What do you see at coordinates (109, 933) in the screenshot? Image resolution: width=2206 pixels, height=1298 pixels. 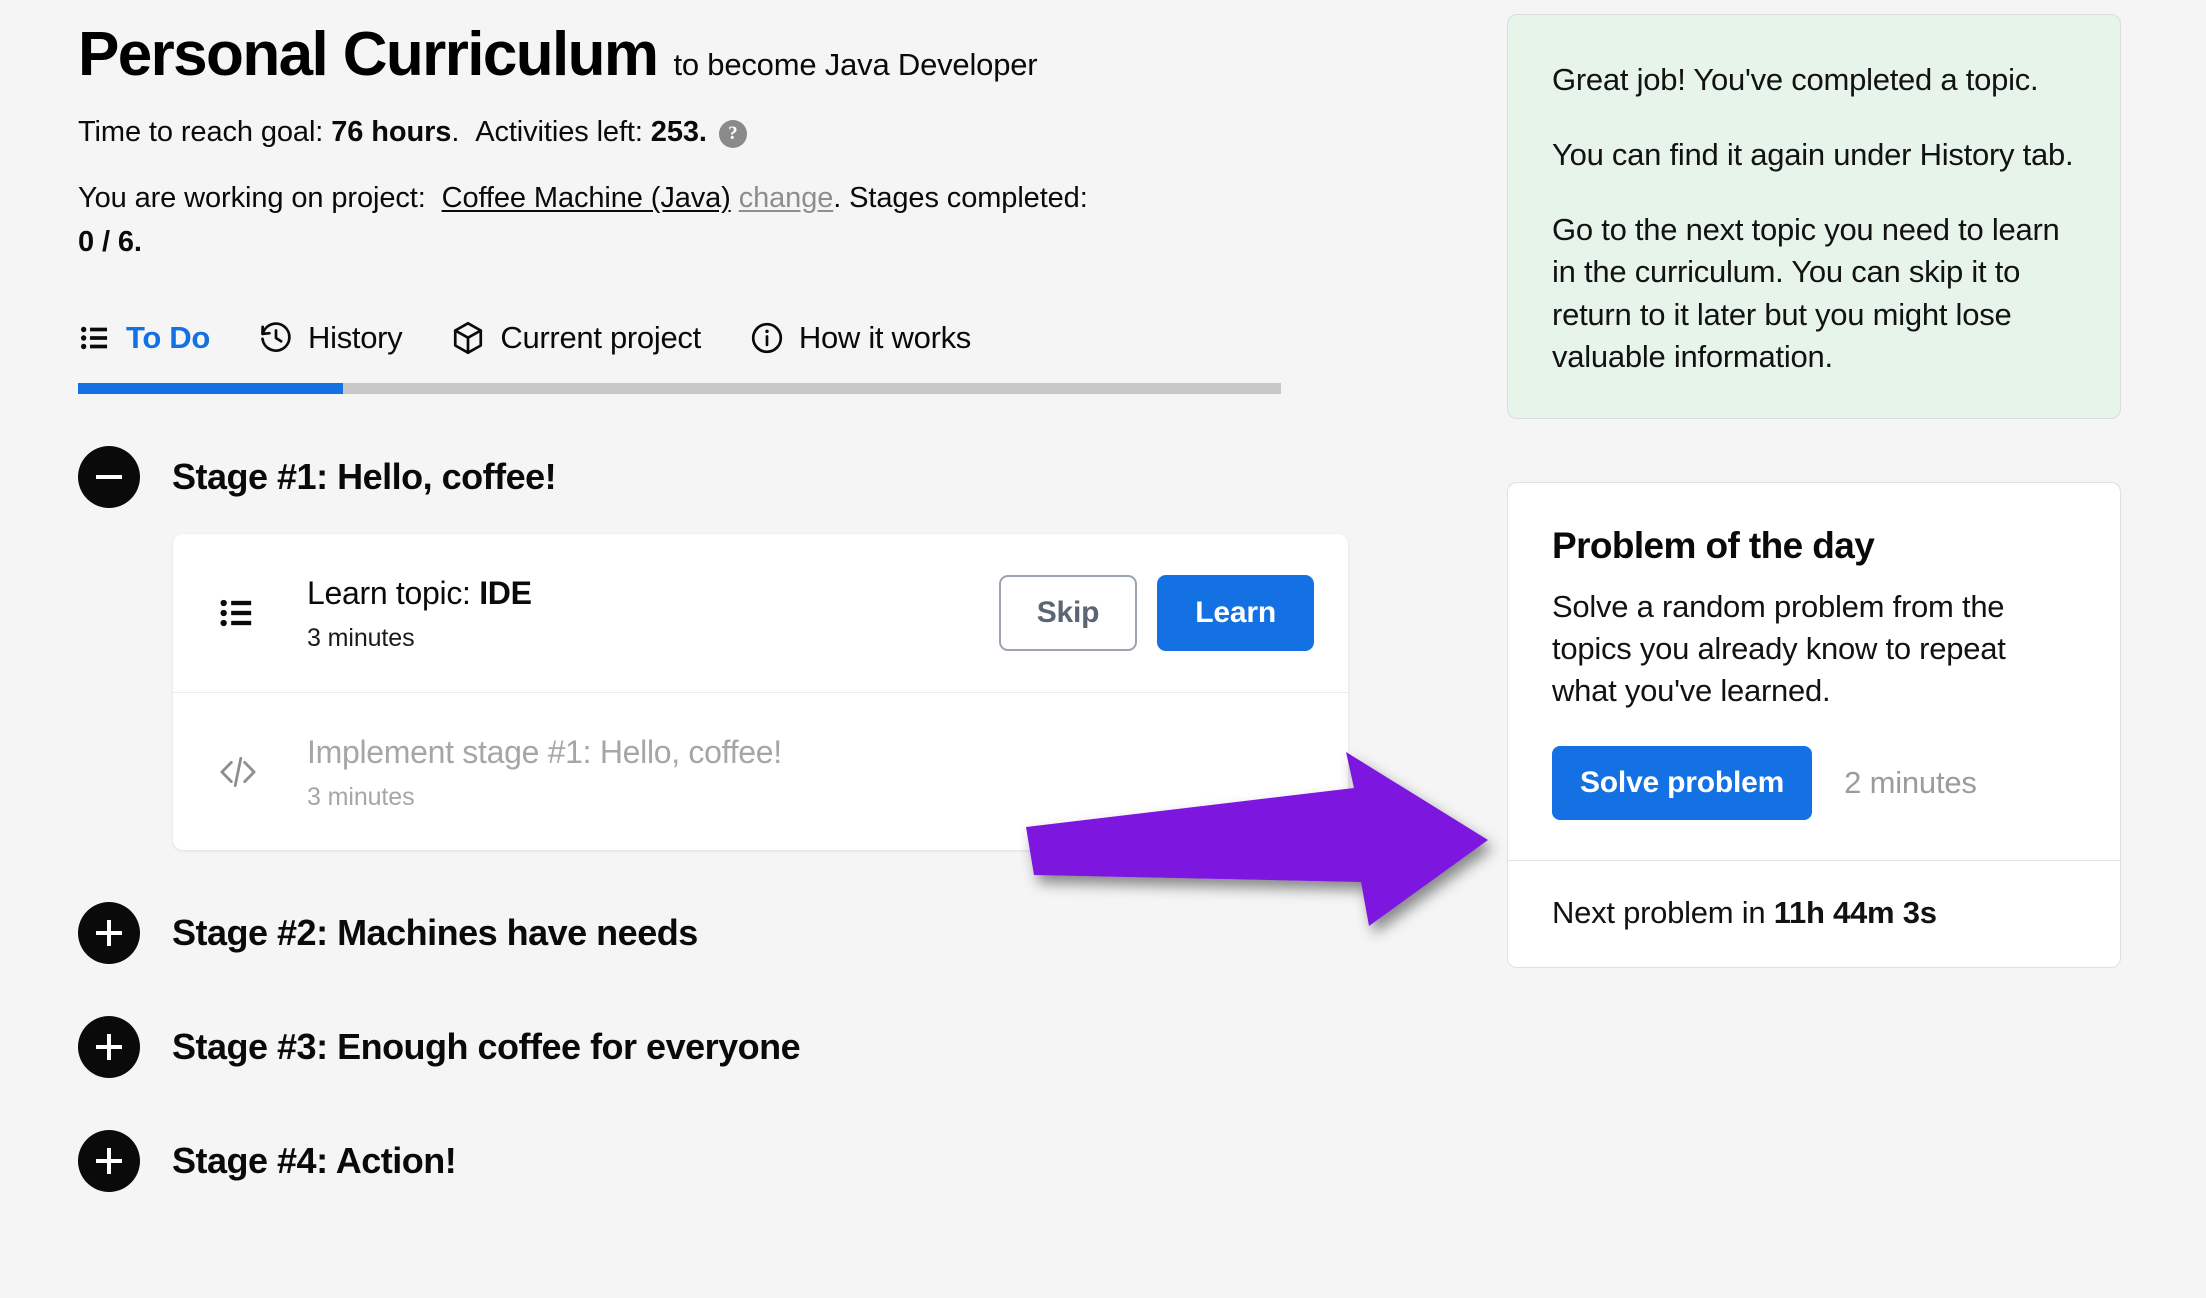 I see `expand-stage-2-button` at bounding box center [109, 933].